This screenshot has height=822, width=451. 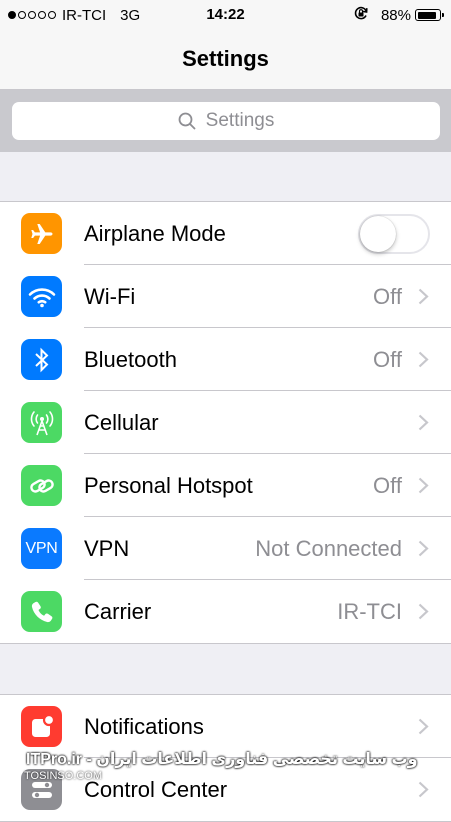 What do you see at coordinates (110, 296) in the screenshot?
I see `wifi-label: Wi-Fi` at bounding box center [110, 296].